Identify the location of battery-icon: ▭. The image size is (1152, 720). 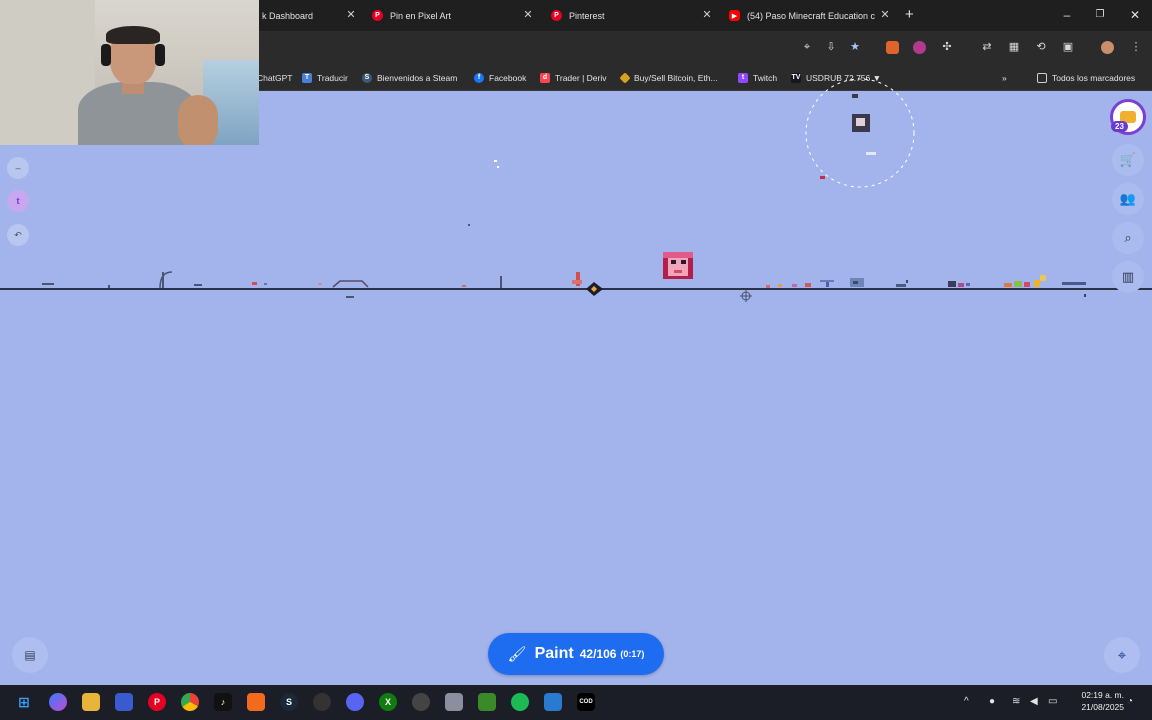
(1052, 702).